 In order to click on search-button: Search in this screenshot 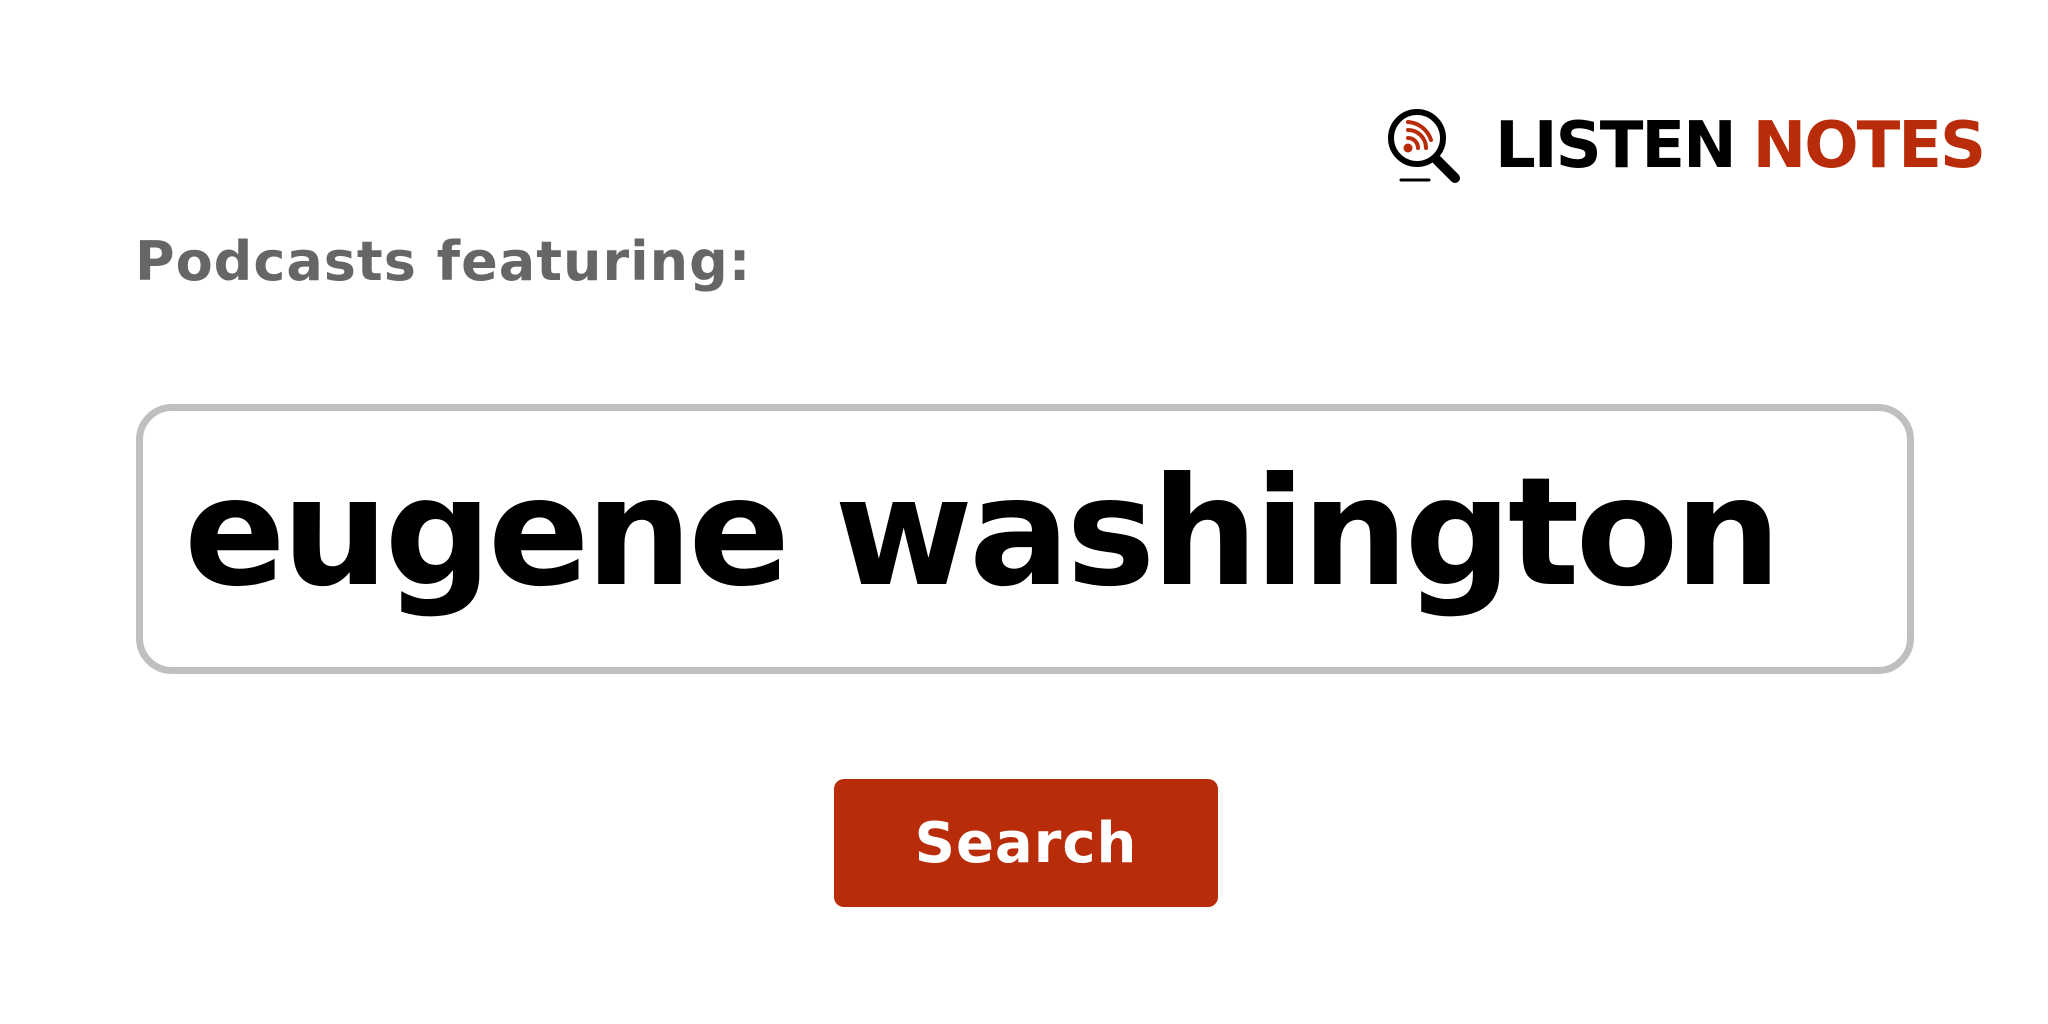, I will do `click(1026, 843)`.